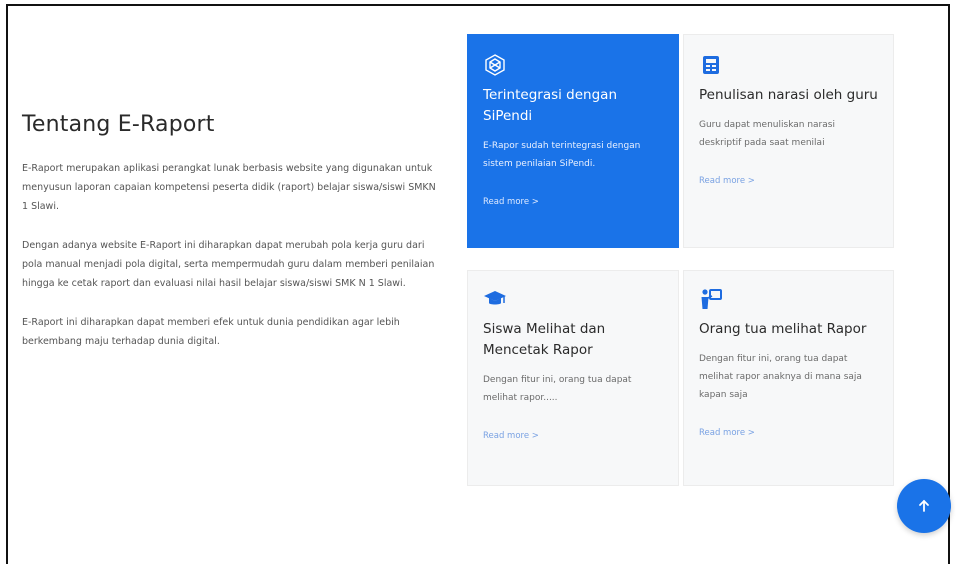  I want to click on back-to-top-button, so click(924, 506).